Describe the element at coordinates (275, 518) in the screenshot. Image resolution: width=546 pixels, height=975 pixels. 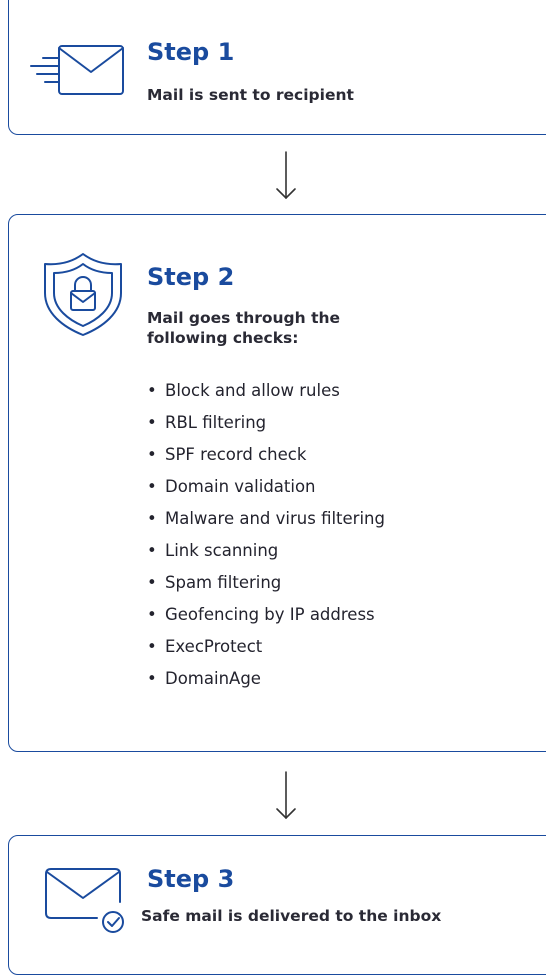
I see `list-item-label: Malware and virus filtering` at that location.